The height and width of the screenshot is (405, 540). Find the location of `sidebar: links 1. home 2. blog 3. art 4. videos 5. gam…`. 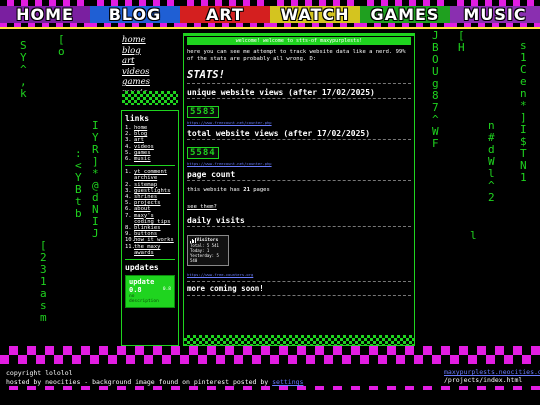

sidebar: links 1. home 2. blog 3. art 4. videos 5. gam… is located at coordinates (150, 228).